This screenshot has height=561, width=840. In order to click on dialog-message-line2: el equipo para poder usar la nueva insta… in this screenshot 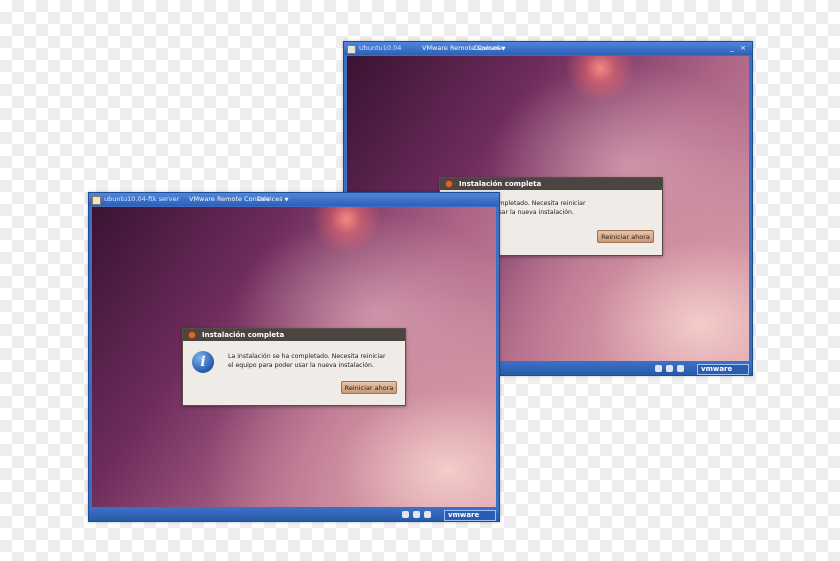, I will do `click(301, 365)`.